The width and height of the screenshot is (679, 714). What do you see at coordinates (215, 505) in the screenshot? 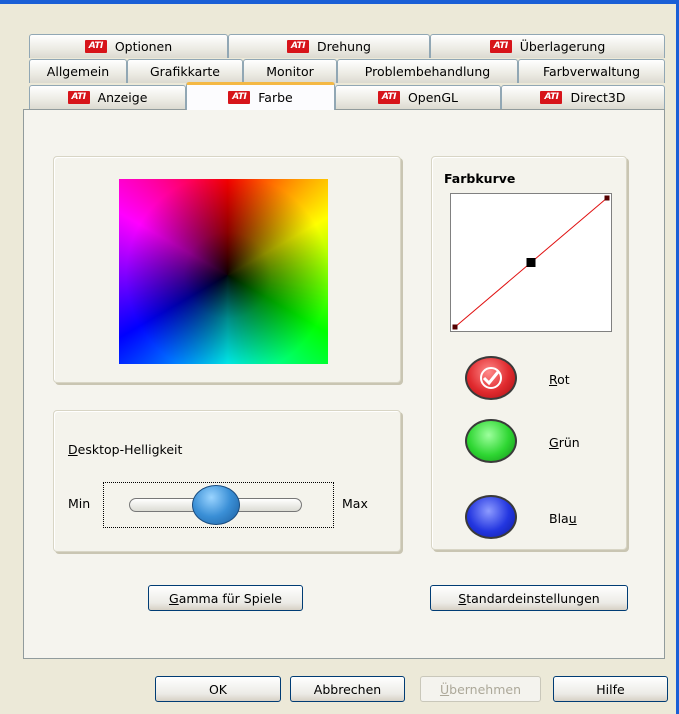
I see `brightness-slider-thumb` at bounding box center [215, 505].